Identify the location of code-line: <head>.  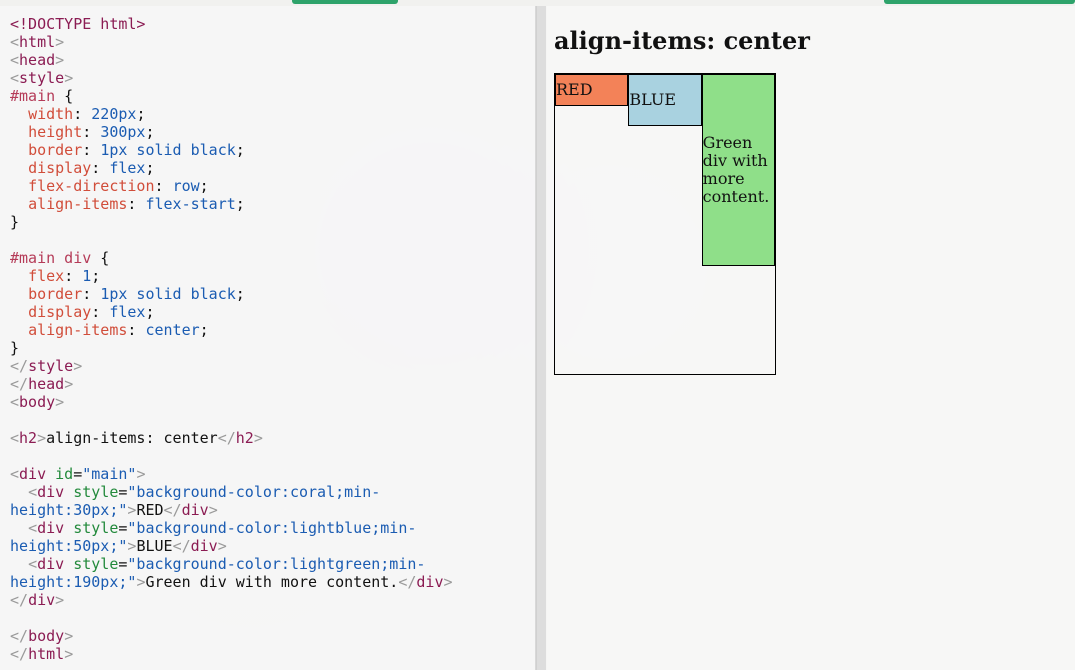
(270, 60).